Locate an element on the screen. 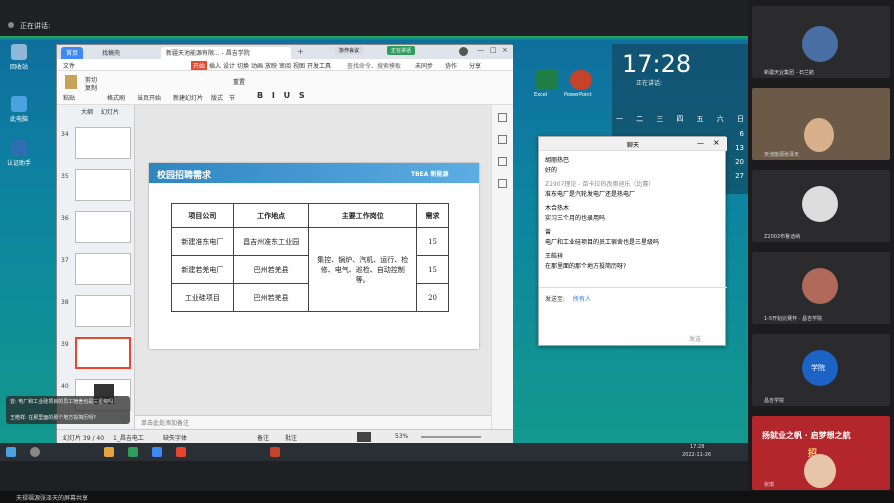  search-icon is located at coordinates (35, 452).